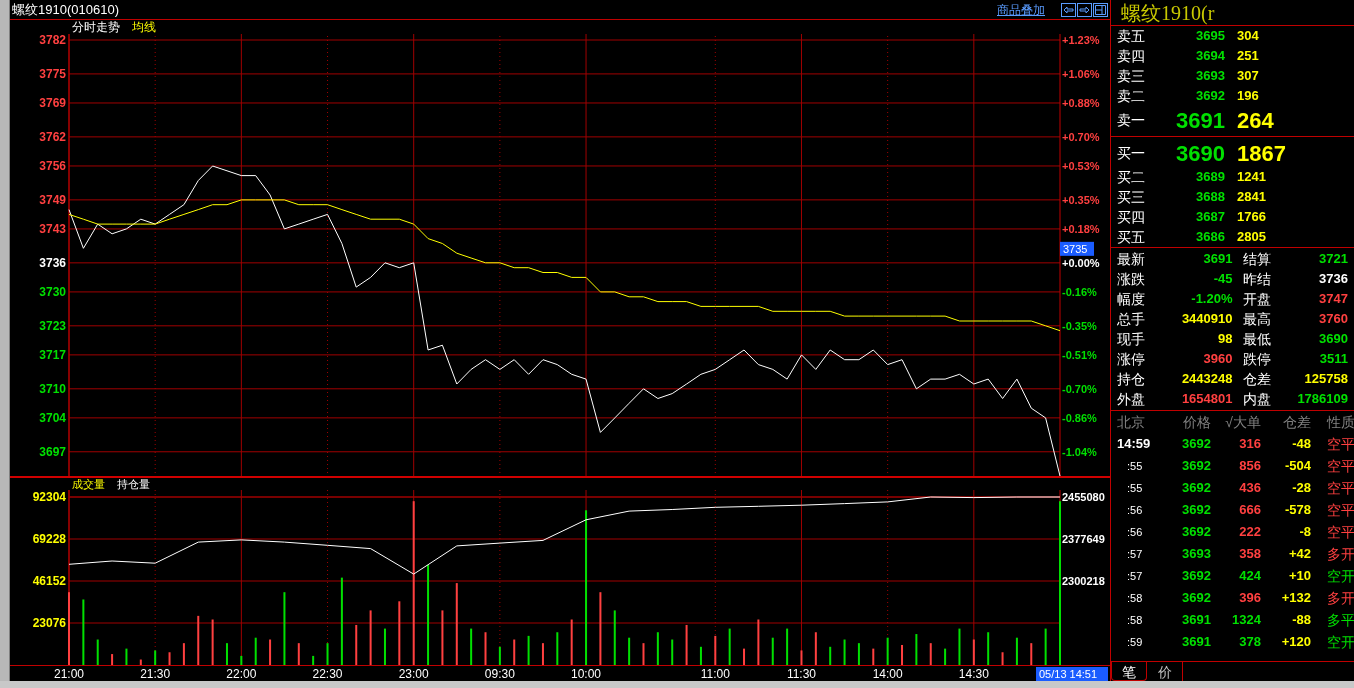  I want to click on column-header: 性质, so click(1339, 422).